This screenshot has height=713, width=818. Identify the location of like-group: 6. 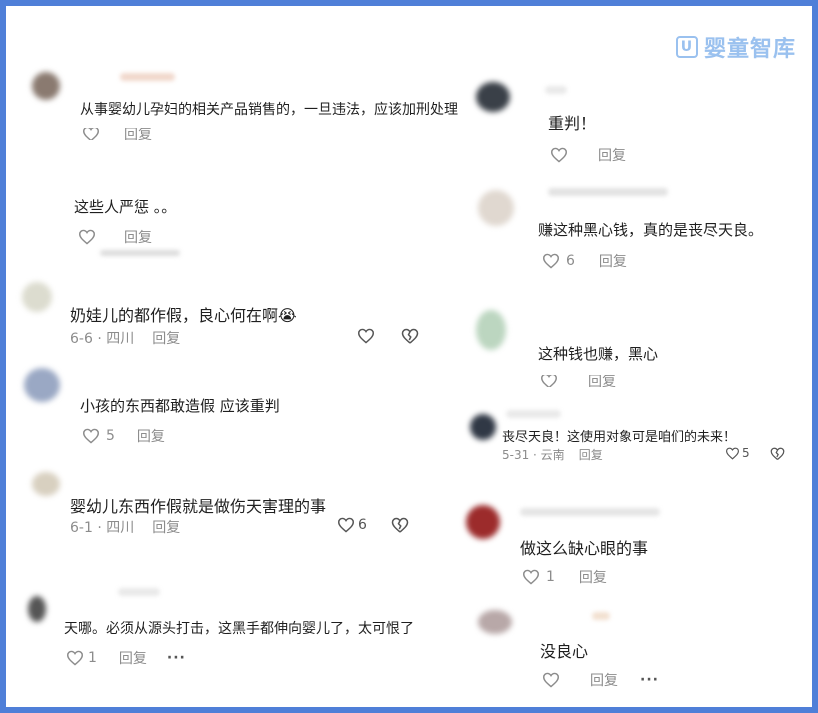
(352, 525).